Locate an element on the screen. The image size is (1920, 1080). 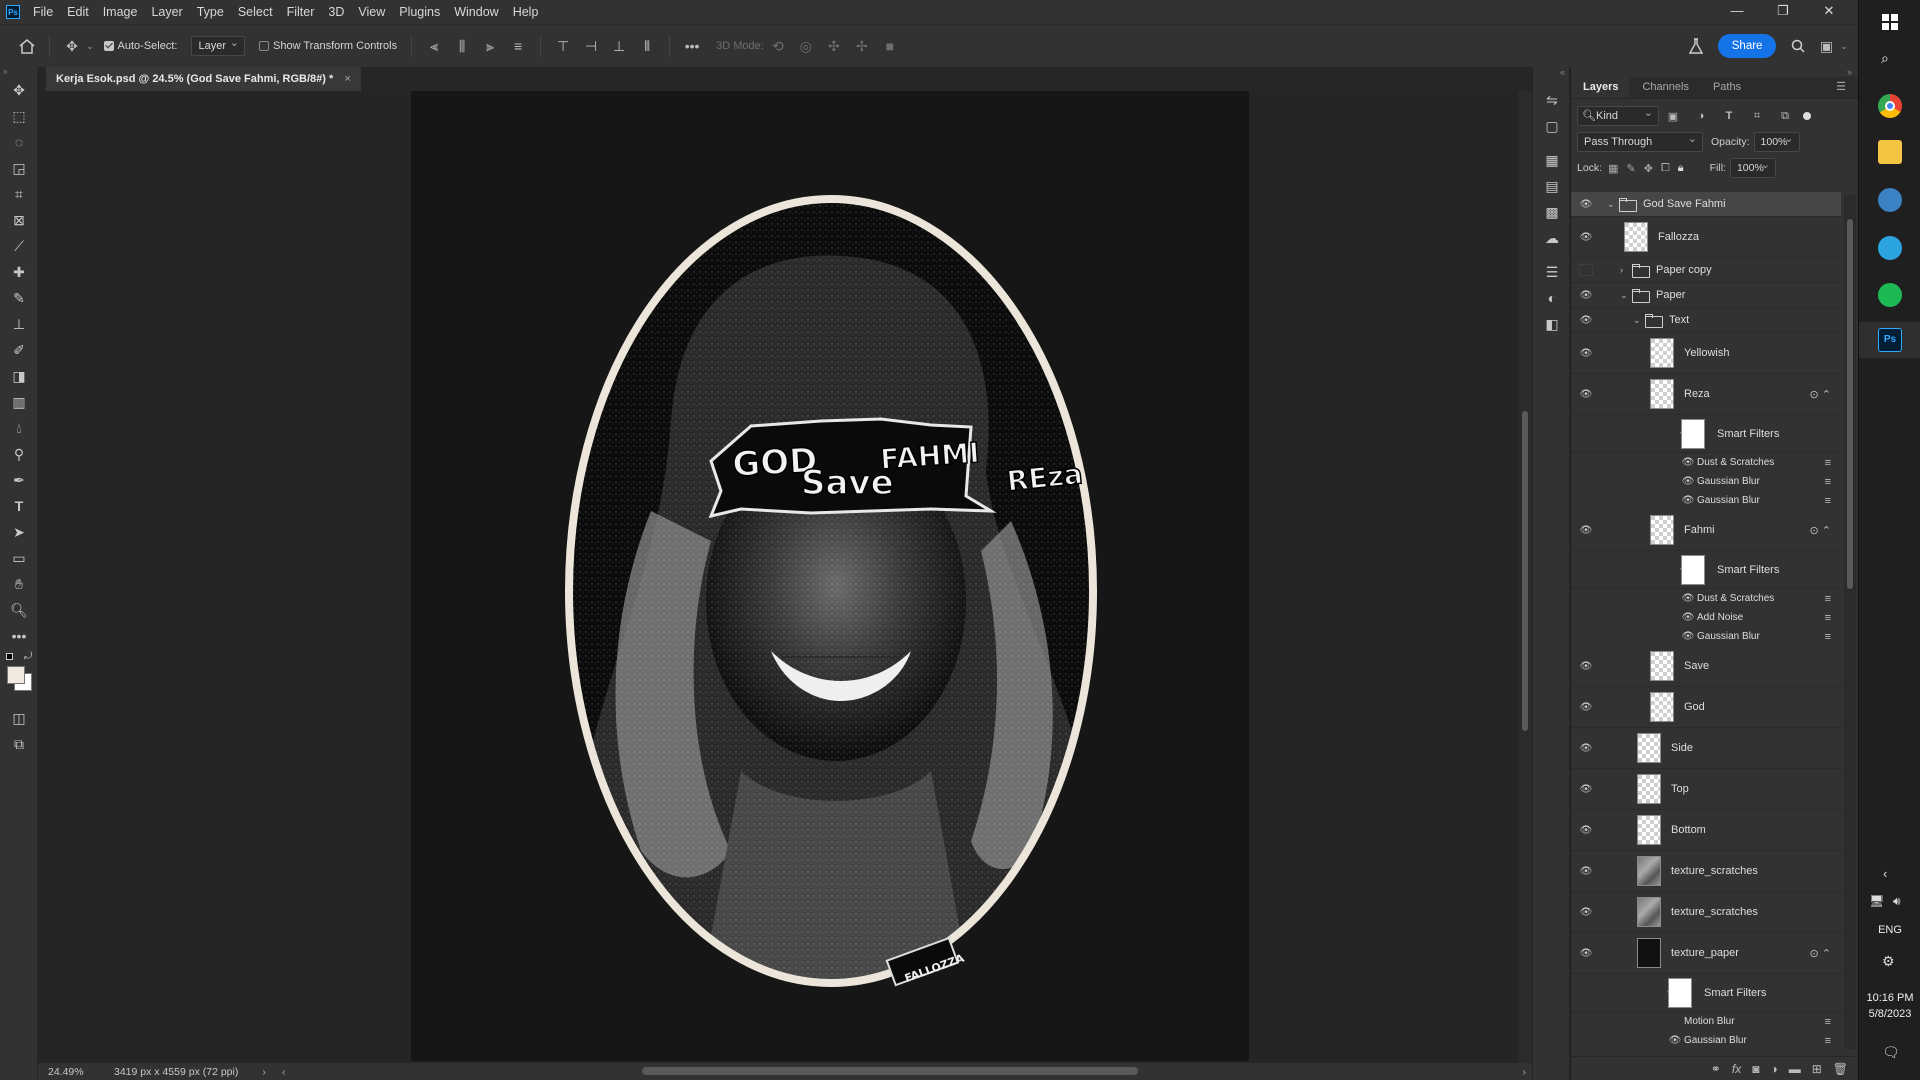
layer-row: 👁︎ ⌄ God Save Fahmi is located at coordinates (1706, 204).